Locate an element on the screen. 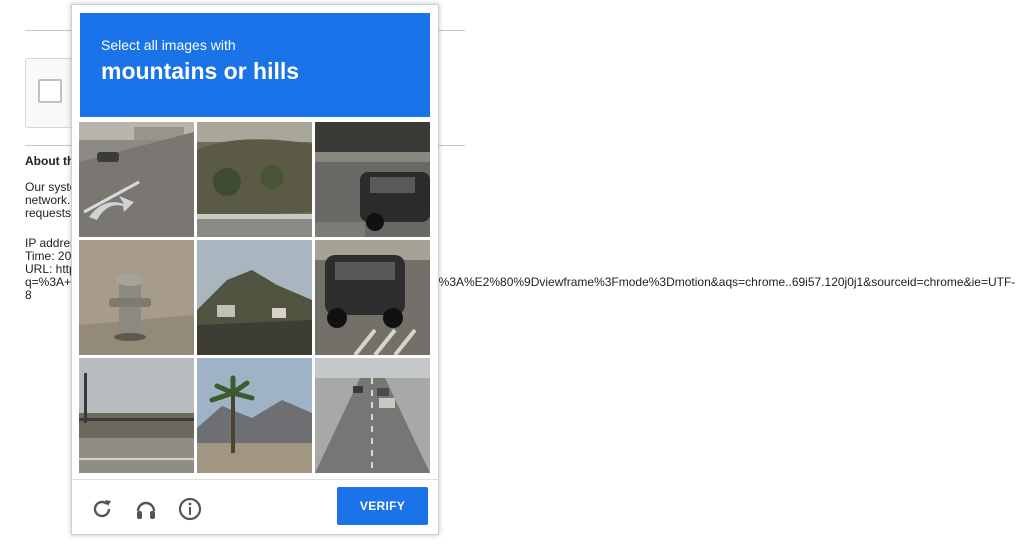 This screenshot has height=547, width=1024. recaptcha-checkbox is located at coordinates (50, 91).